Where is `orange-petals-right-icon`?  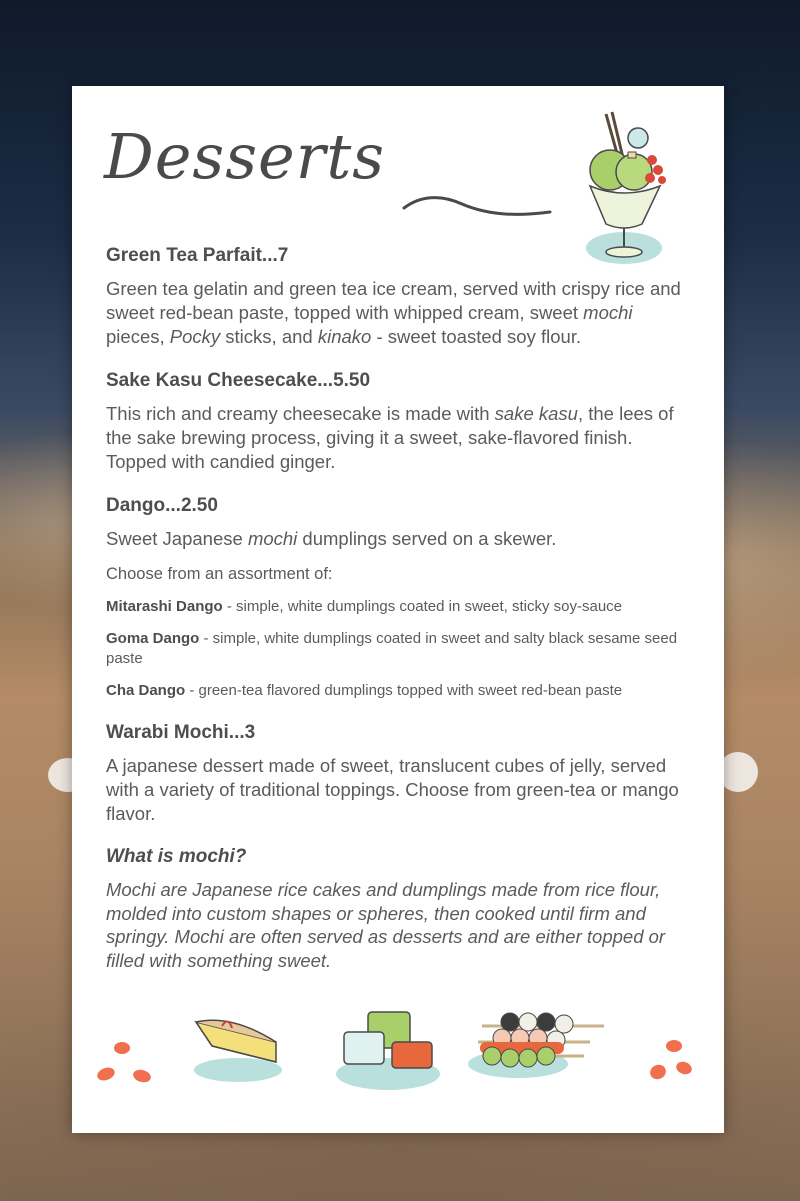 orange-petals-right-icon is located at coordinates (671, 1060).